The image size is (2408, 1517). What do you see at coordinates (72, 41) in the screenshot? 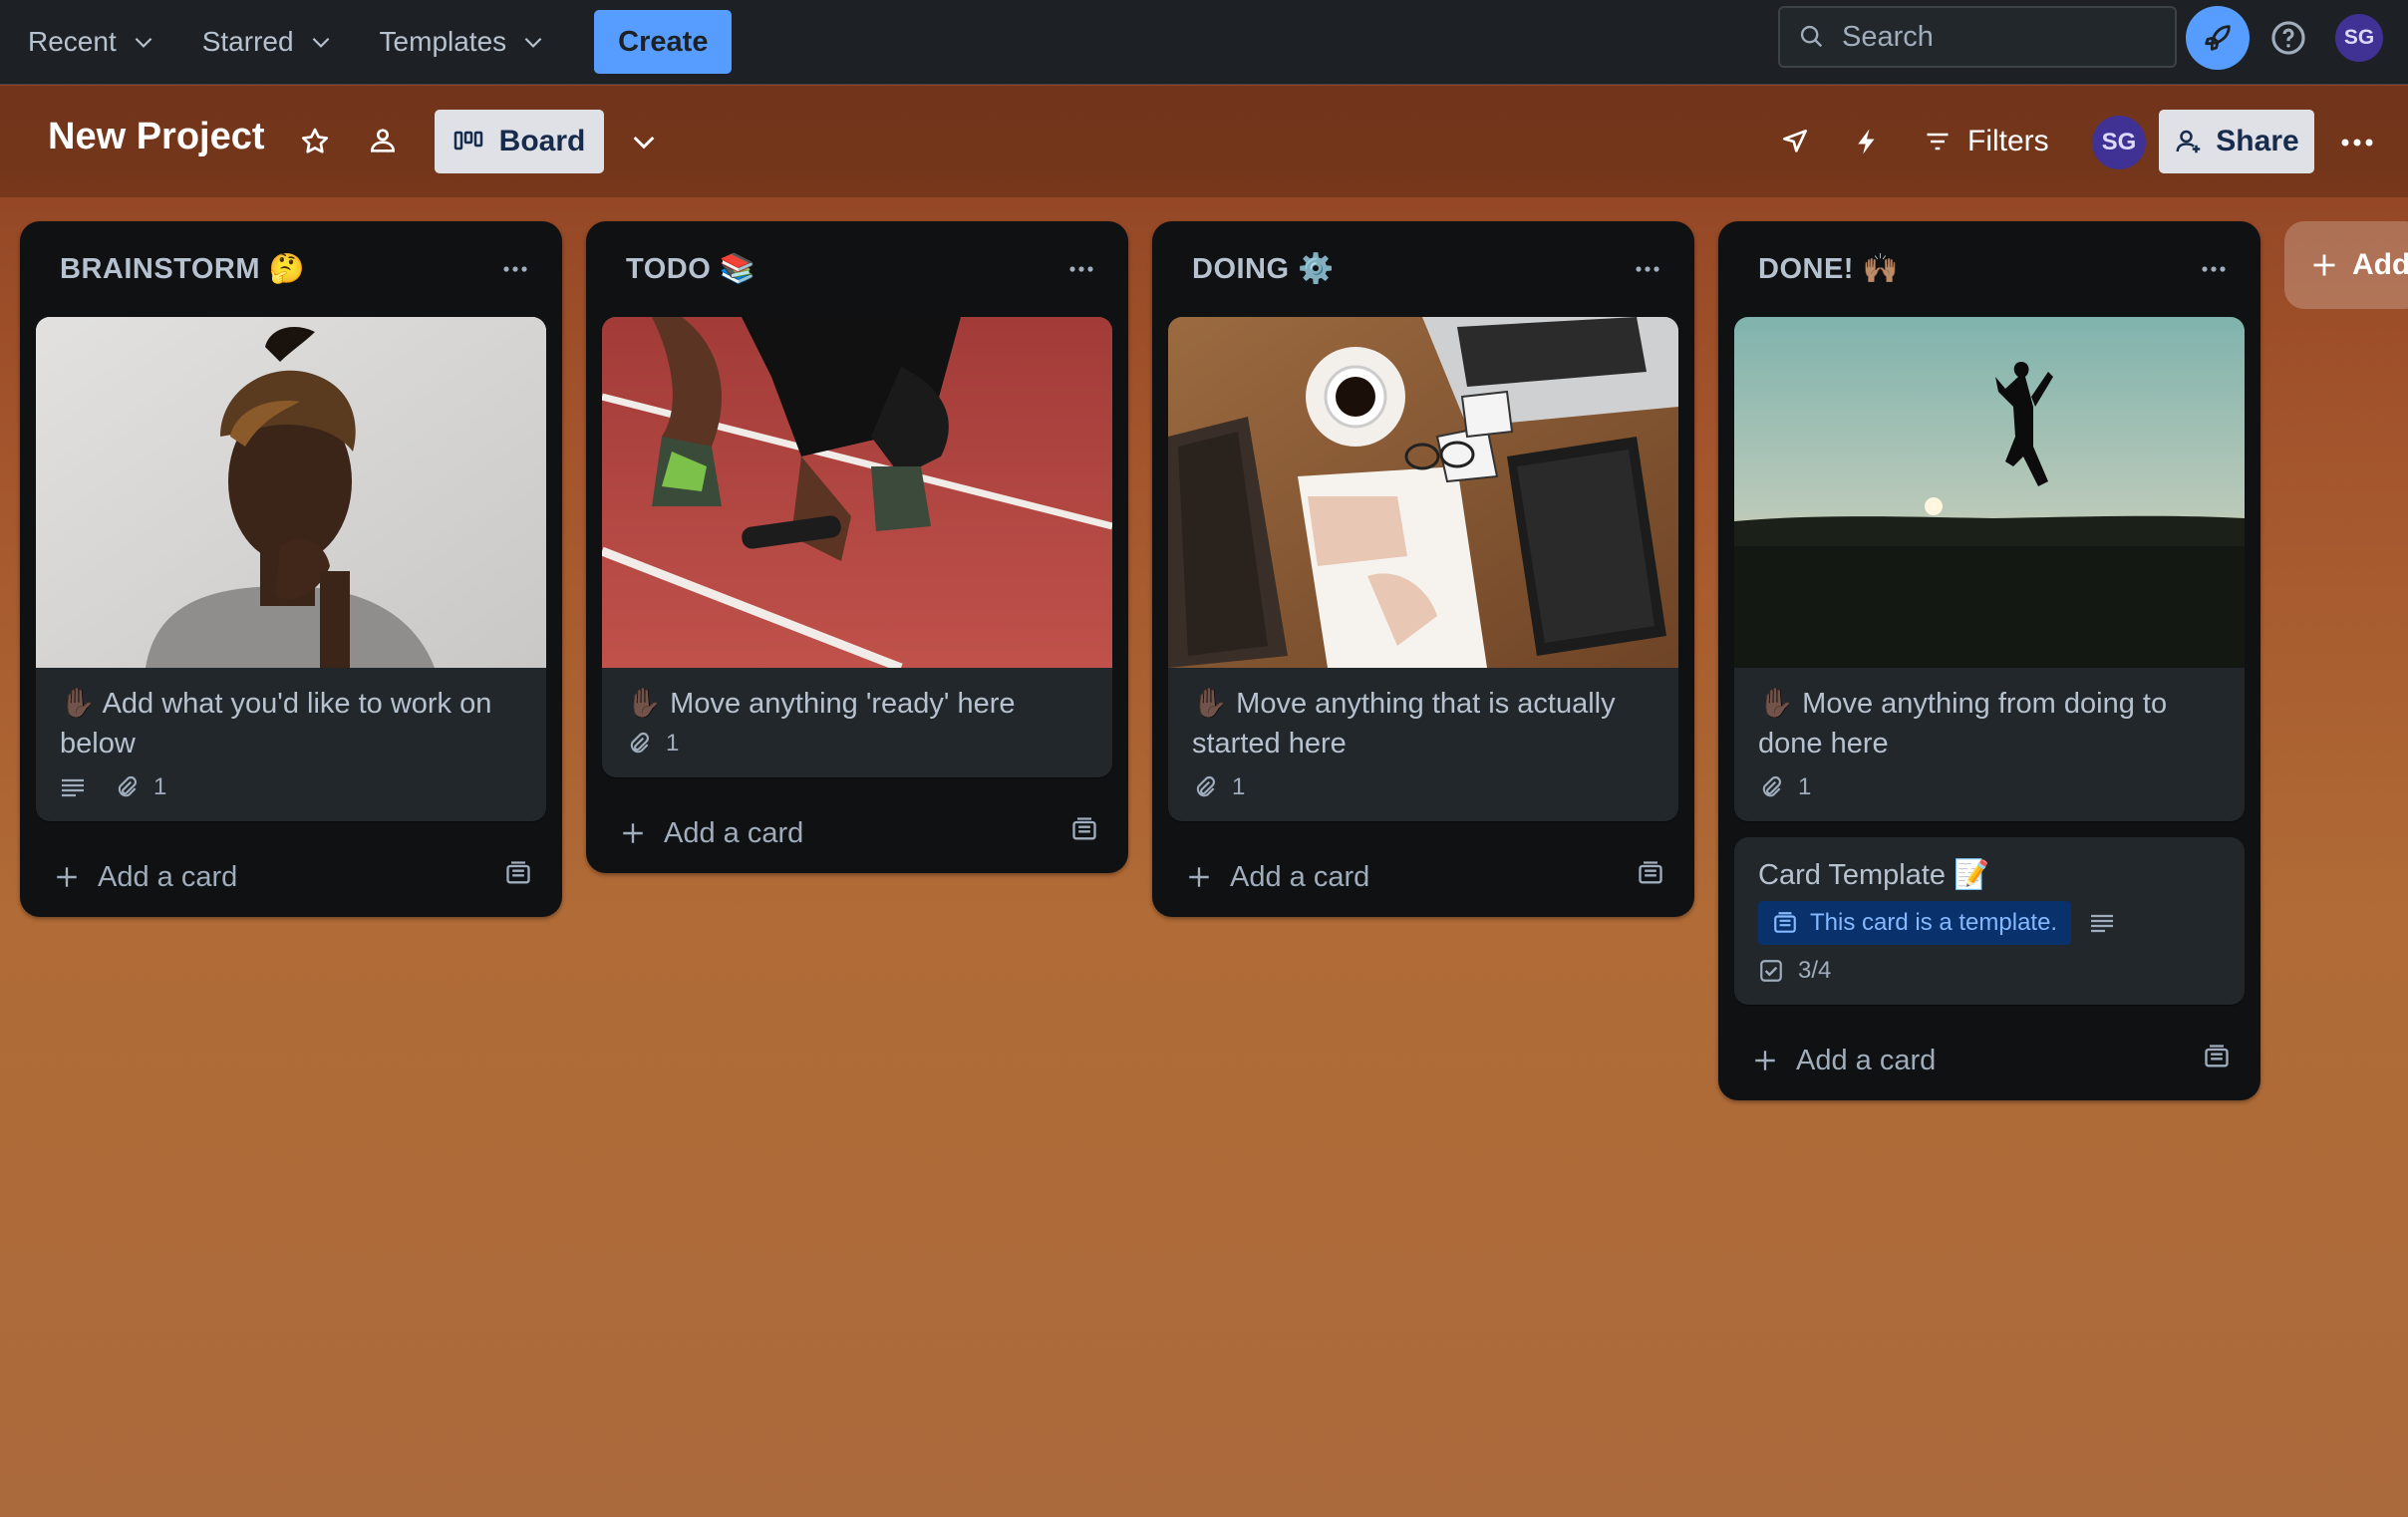
I see `nav-menu-label: Recent` at bounding box center [72, 41].